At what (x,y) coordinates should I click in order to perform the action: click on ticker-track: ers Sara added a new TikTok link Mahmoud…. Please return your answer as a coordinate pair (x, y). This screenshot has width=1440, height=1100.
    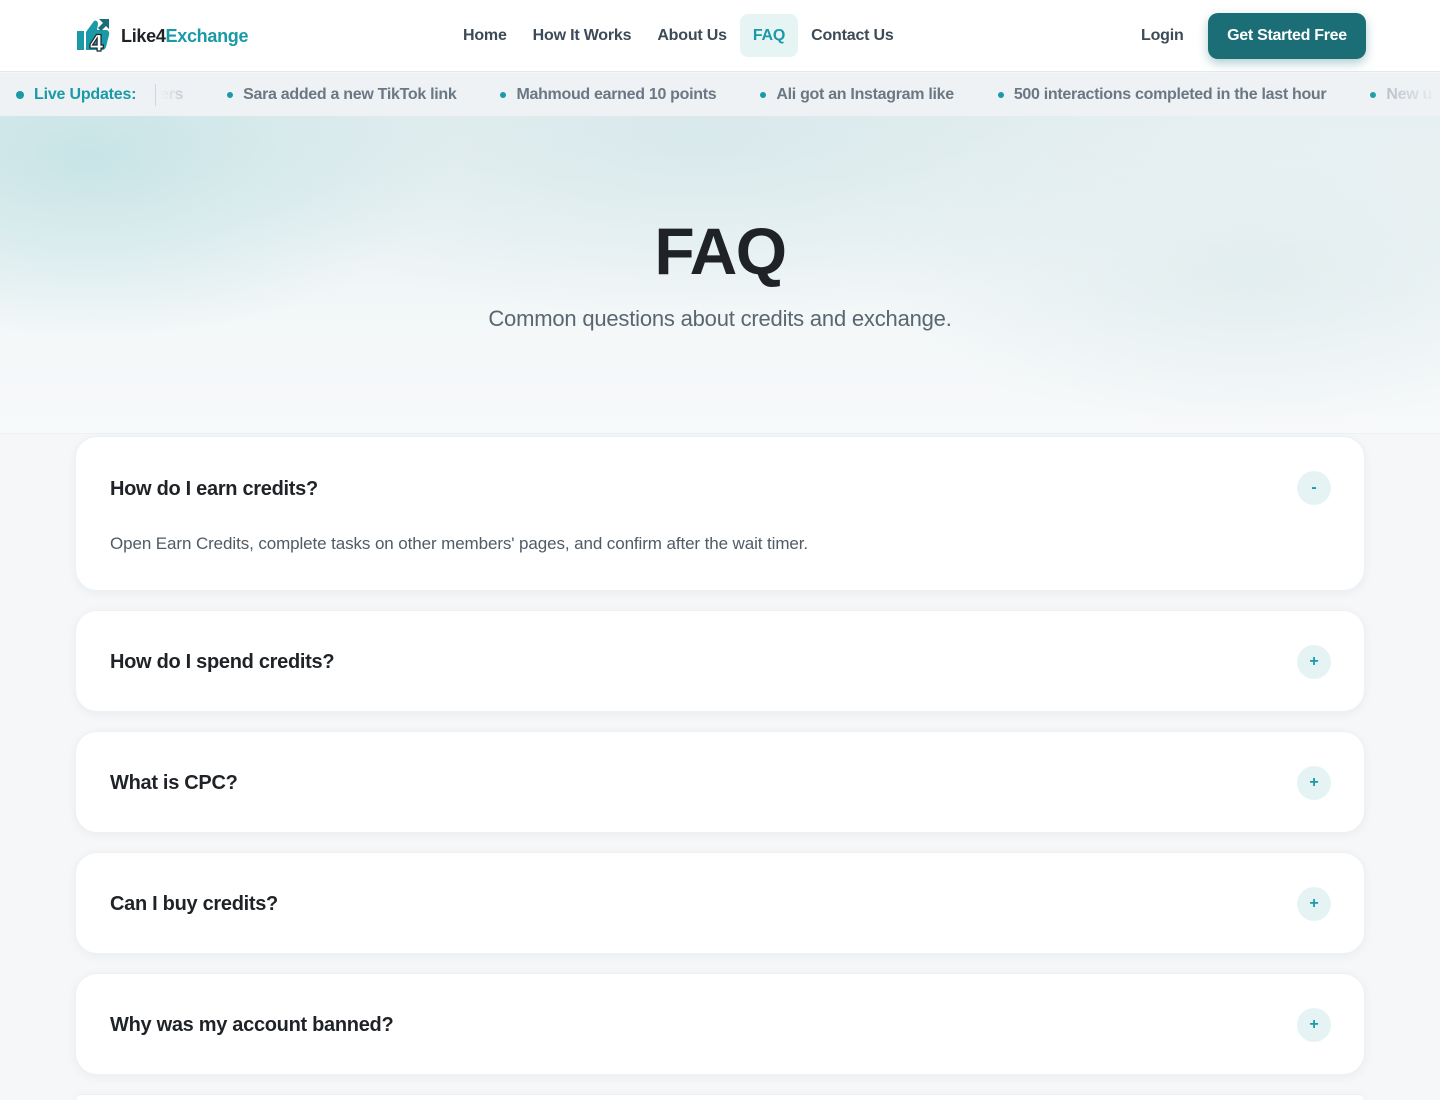
    Looking at the image, I should click on (800, 94).